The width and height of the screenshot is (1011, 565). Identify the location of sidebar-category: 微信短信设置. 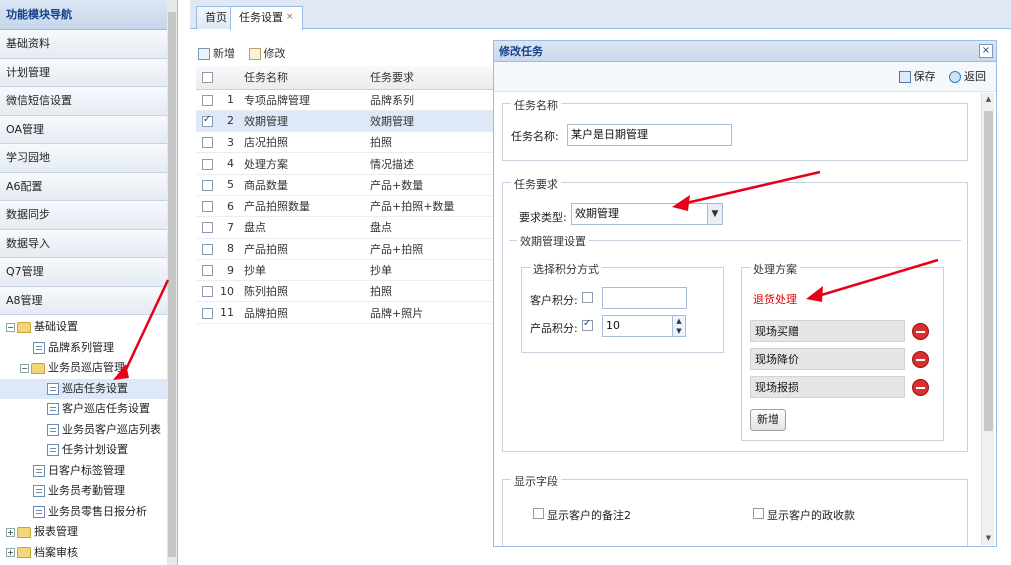
(88, 101).